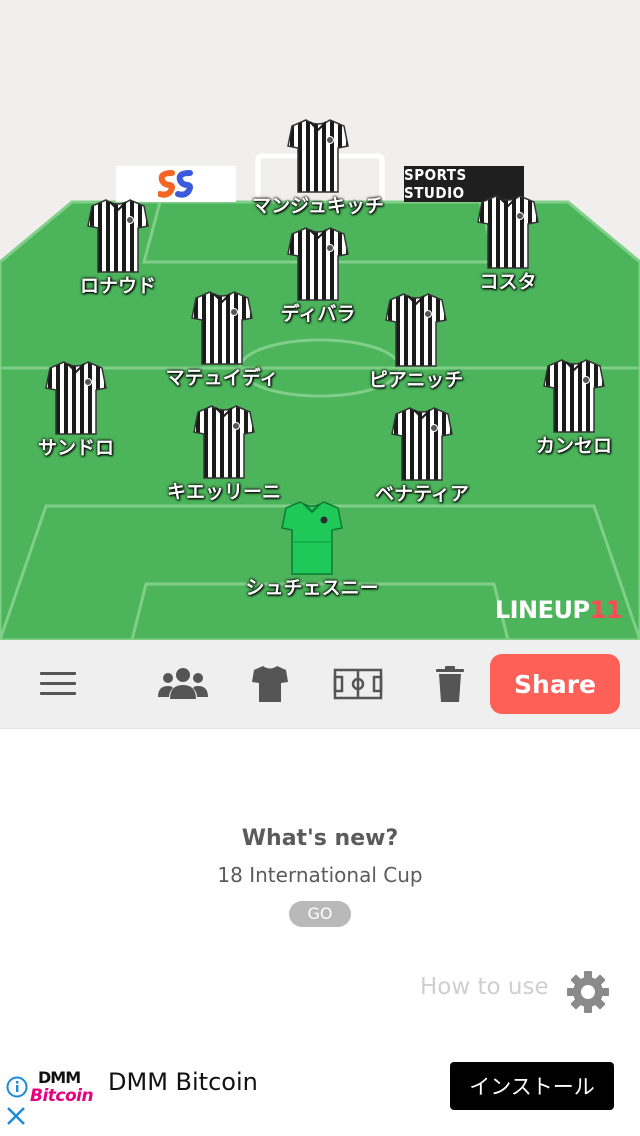 This screenshot has width=640, height=1136. I want to click on player-name: サンドロ, so click(75, 448).